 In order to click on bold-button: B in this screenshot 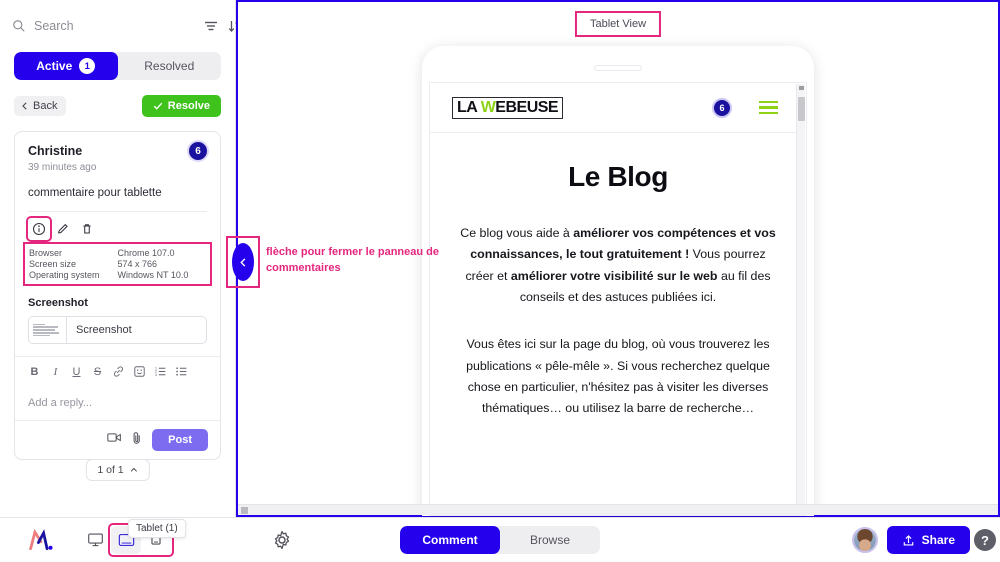, I will do `click(34, 371)`.